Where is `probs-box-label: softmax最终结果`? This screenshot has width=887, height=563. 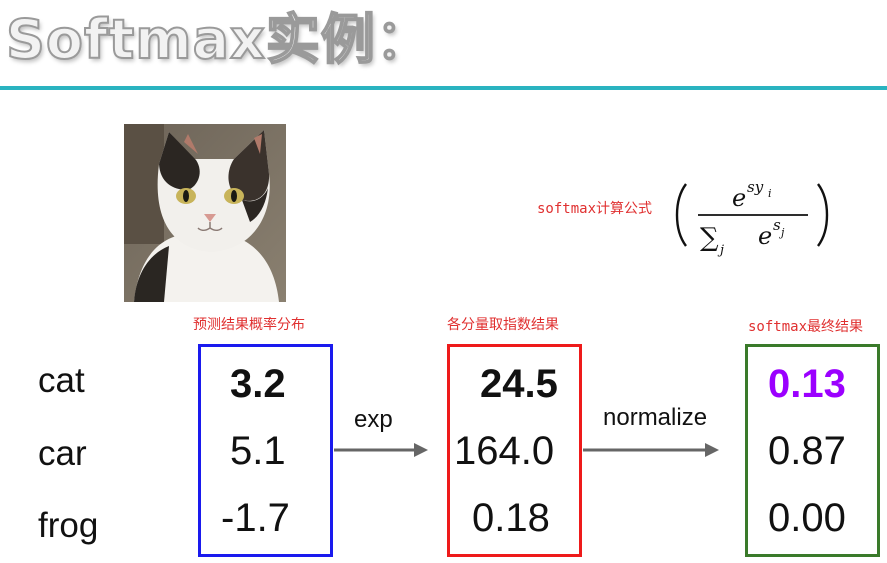 probs-box-label: softmax最终结果 is located at coordinates (806, 327).